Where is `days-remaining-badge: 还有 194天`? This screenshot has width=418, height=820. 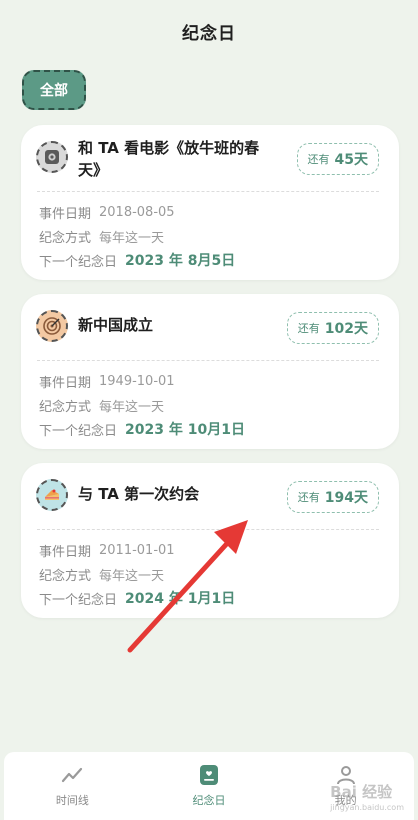
days-remaining-badge: 还有 194天 is located at coordinates (332, 497).